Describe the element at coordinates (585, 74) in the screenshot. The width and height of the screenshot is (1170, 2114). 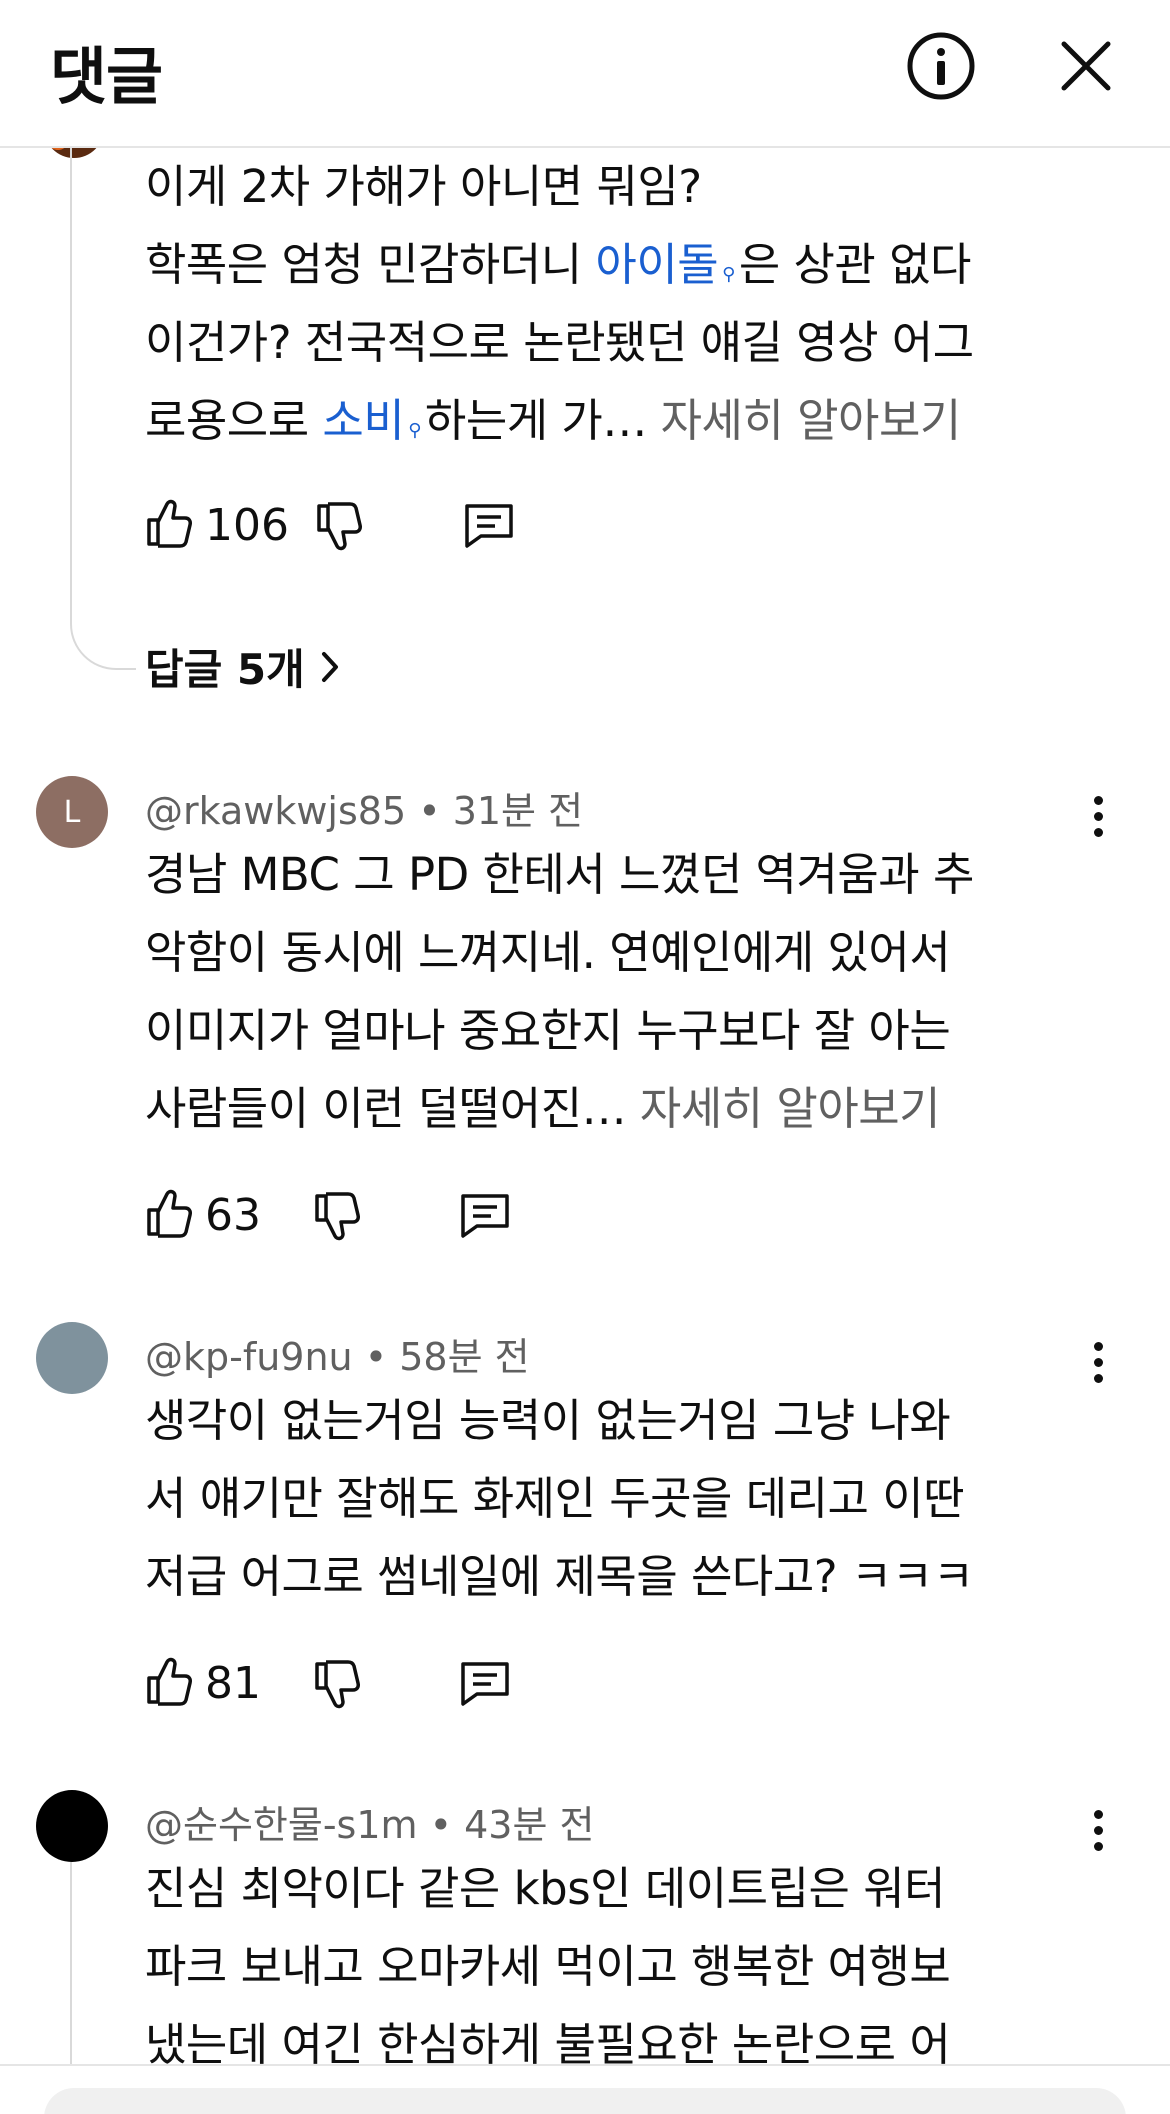
I see `comments-header: 댓글` at that location.